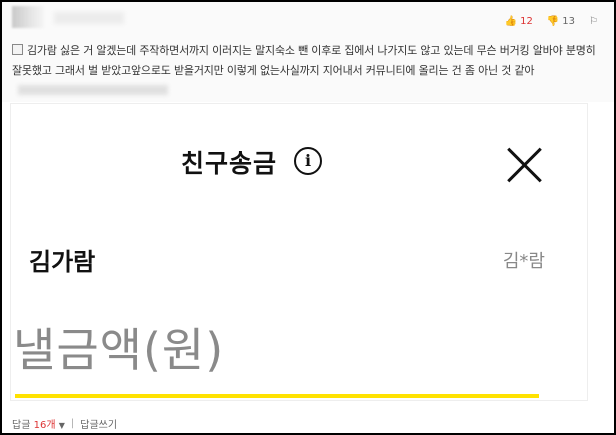 This screenshot has height=435, width=616. What do you see at coordinates (526, 21) in the screenshot?
I see `upvote-count: 12` at bounding box center [526, 21].